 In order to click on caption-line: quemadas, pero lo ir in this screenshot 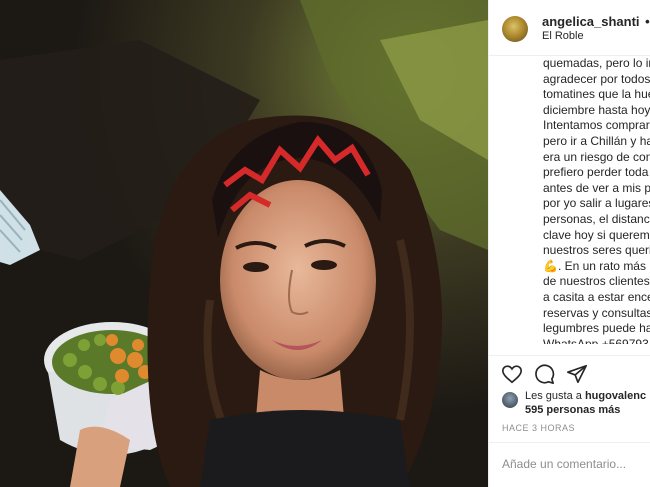, I will do `click(596, 63)`.